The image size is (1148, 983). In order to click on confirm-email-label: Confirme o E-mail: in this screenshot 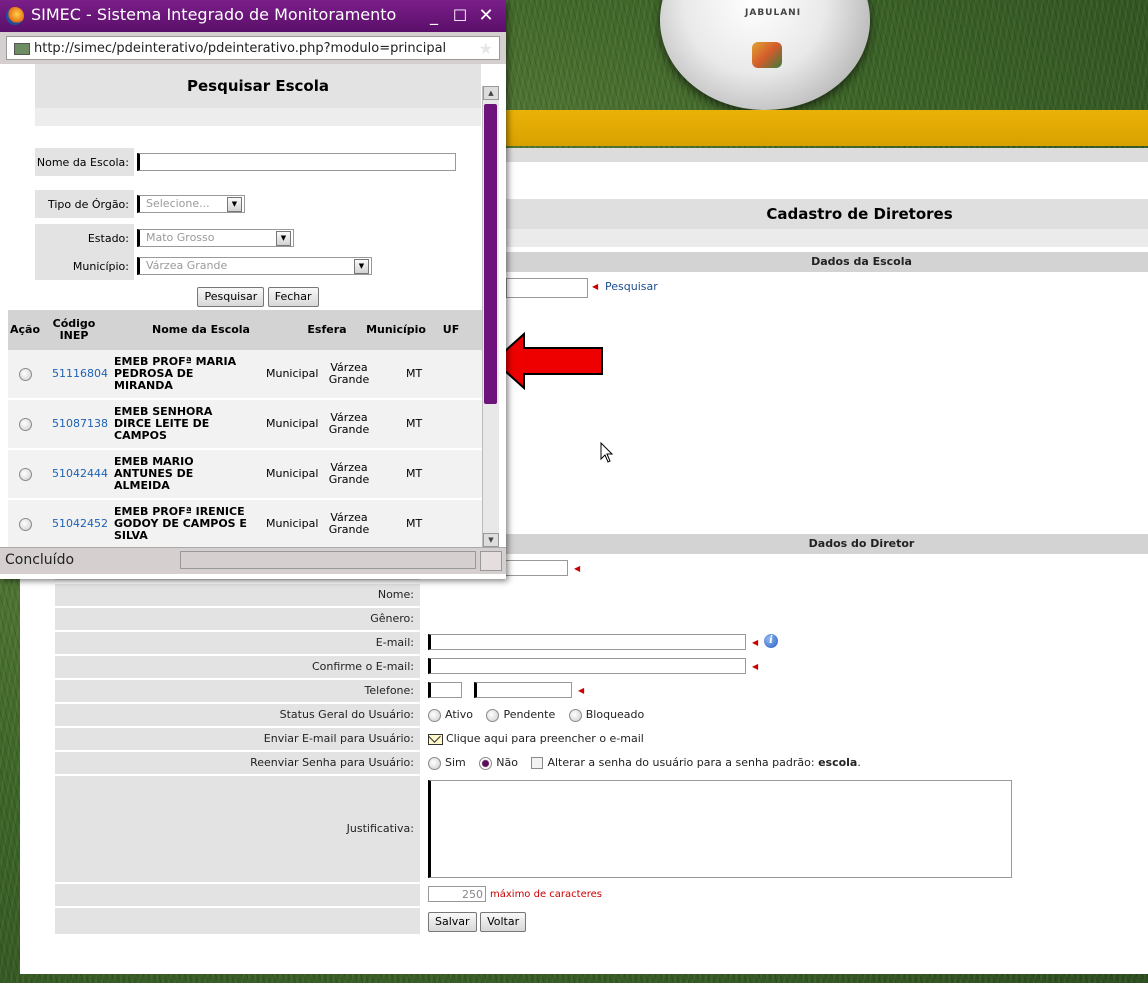, I will do `click(237, 667)`.